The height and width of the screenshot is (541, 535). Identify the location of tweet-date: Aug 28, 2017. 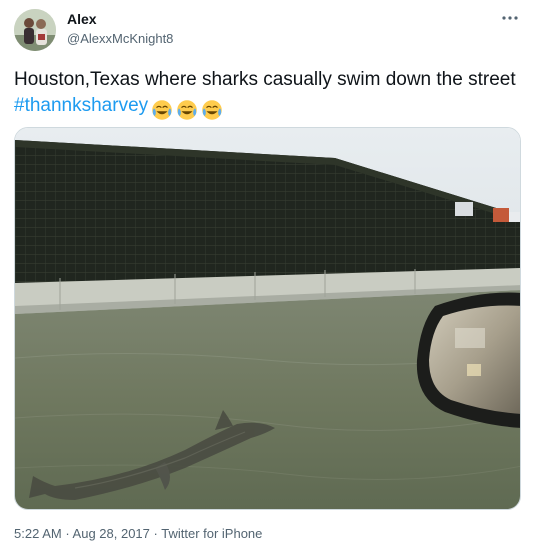
(111, 533).